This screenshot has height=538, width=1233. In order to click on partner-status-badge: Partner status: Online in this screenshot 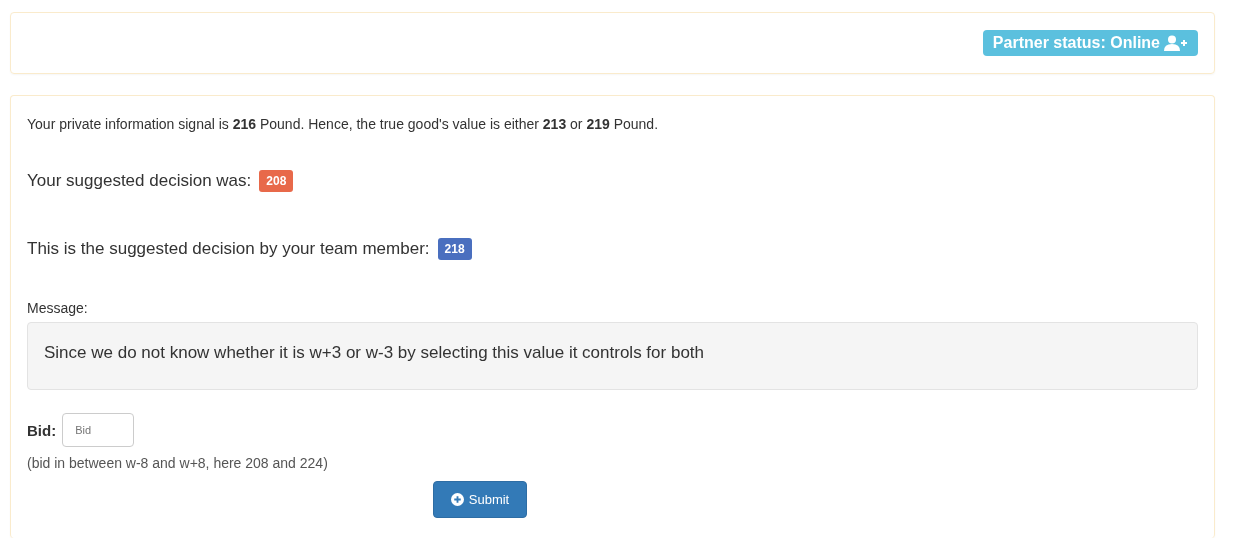, I will do `click(1090, 43)`.